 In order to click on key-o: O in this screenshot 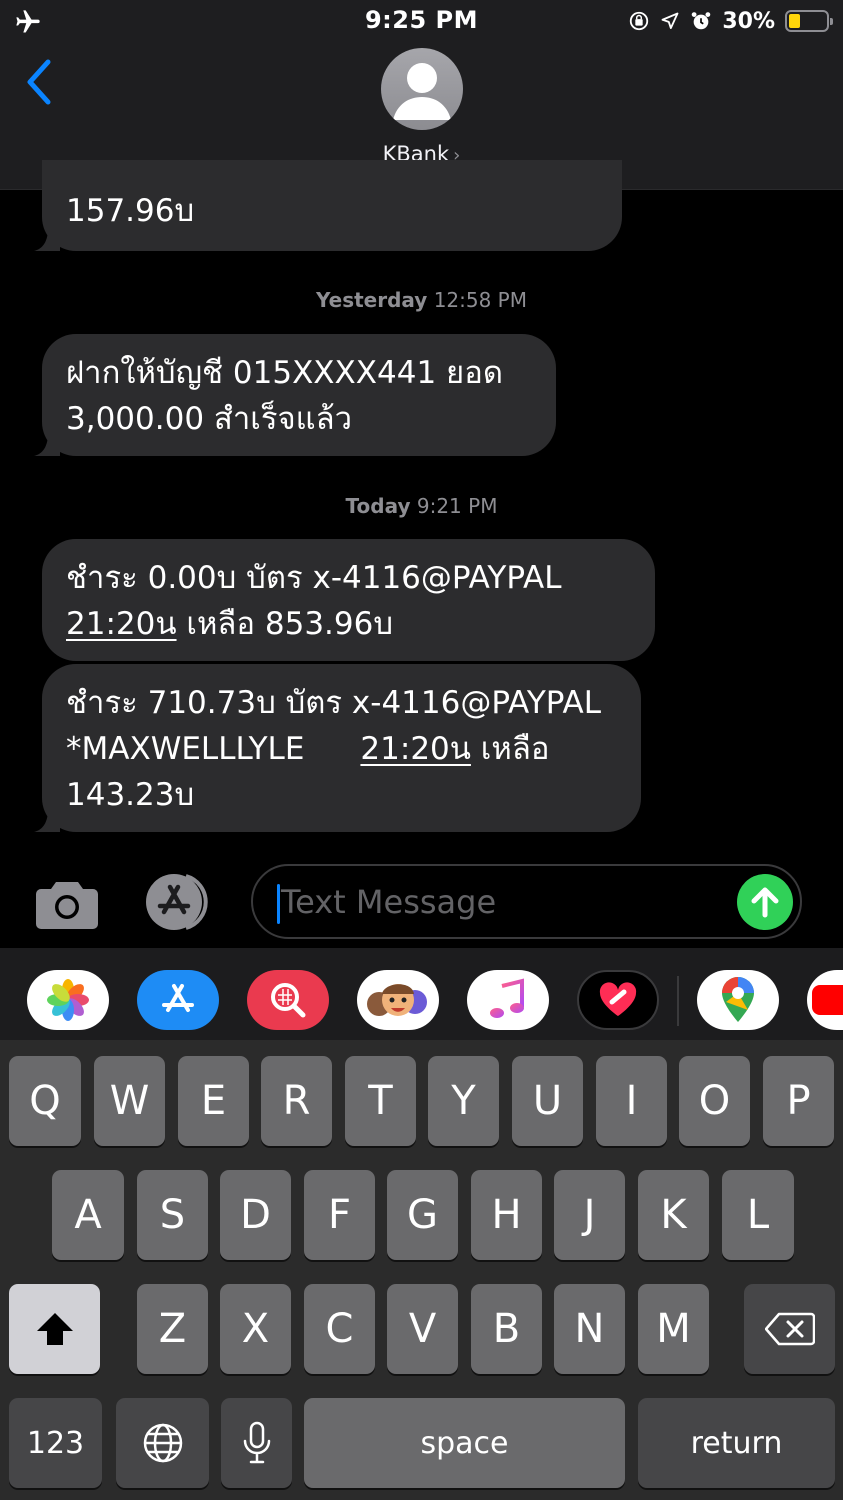, I will do `click(714, 1101)`.